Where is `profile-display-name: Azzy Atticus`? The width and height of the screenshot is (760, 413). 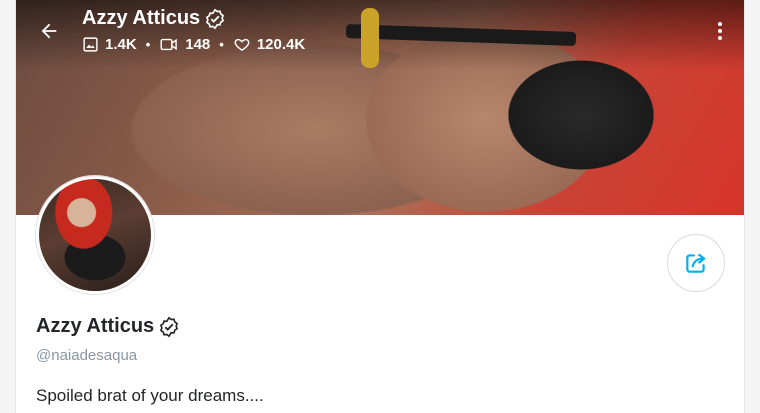 profile-display-name: Azzy Atticus is located at coordinates (108, 326).